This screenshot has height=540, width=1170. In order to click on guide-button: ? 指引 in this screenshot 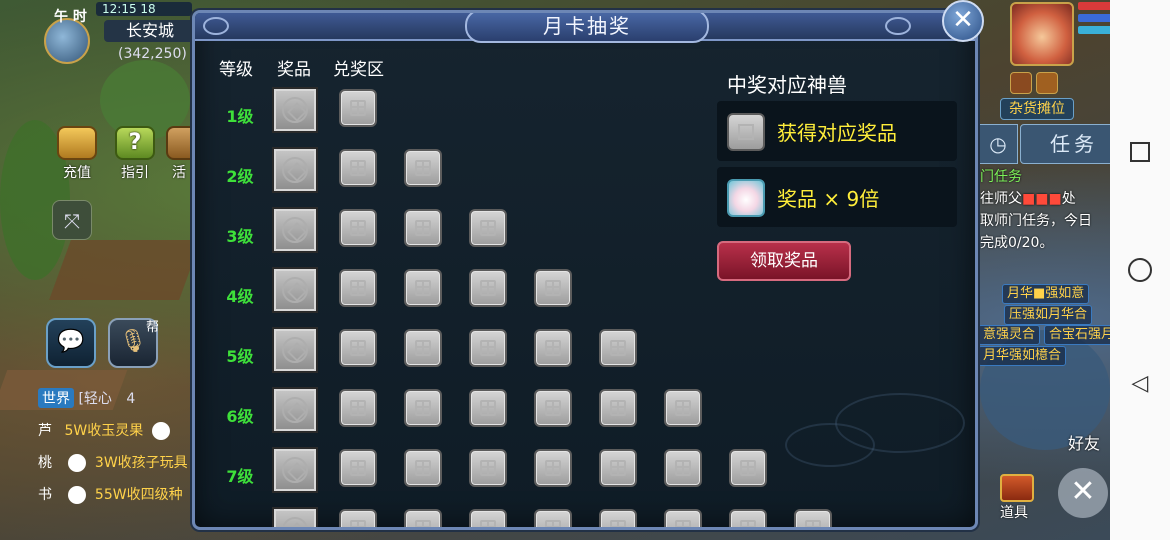, I will do `click(135, 154)`.